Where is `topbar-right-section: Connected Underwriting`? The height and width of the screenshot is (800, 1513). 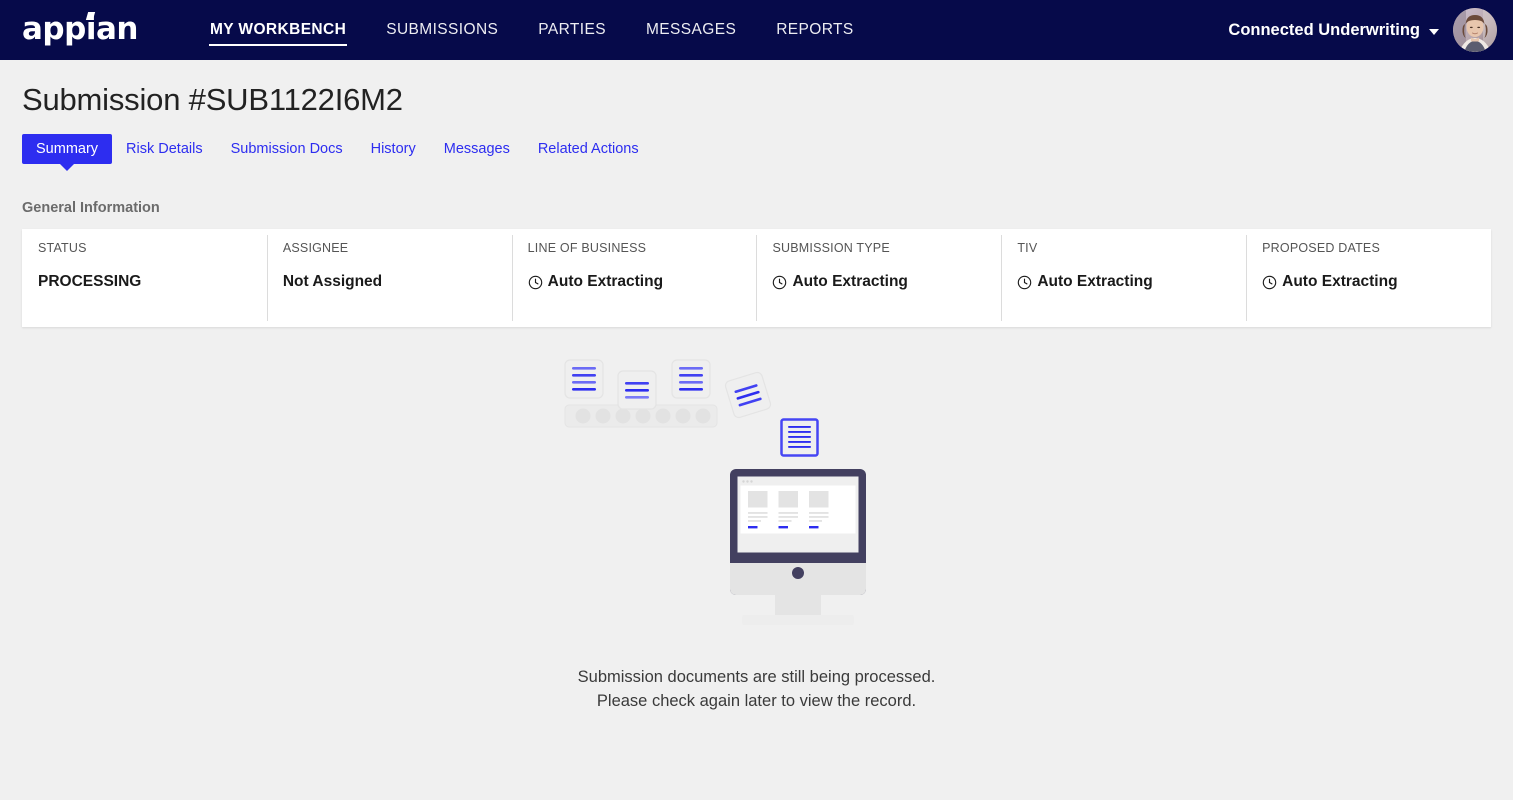
topbar-right-section: Connected Underwriting is located at coordinates (1362, 30).